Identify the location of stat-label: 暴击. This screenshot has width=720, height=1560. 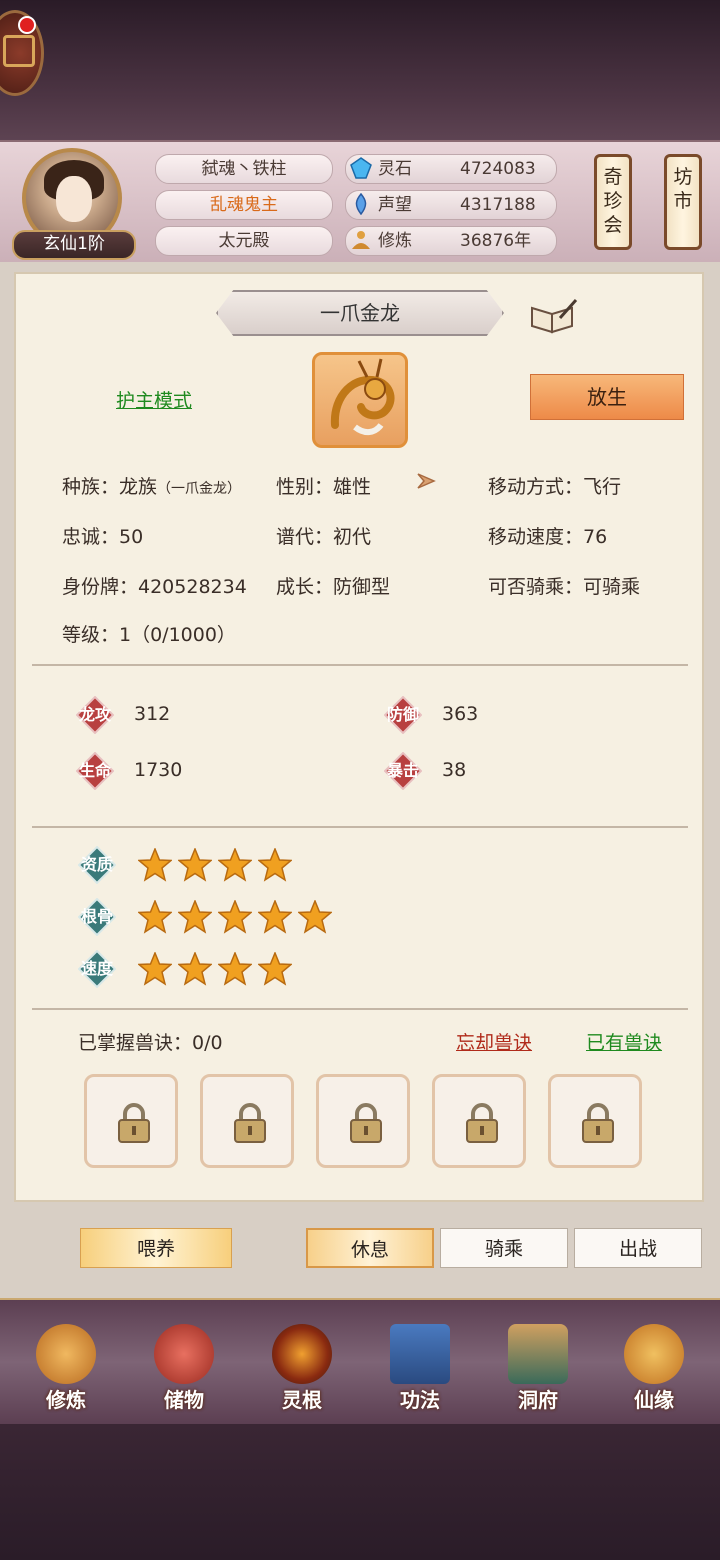
(402, 770).